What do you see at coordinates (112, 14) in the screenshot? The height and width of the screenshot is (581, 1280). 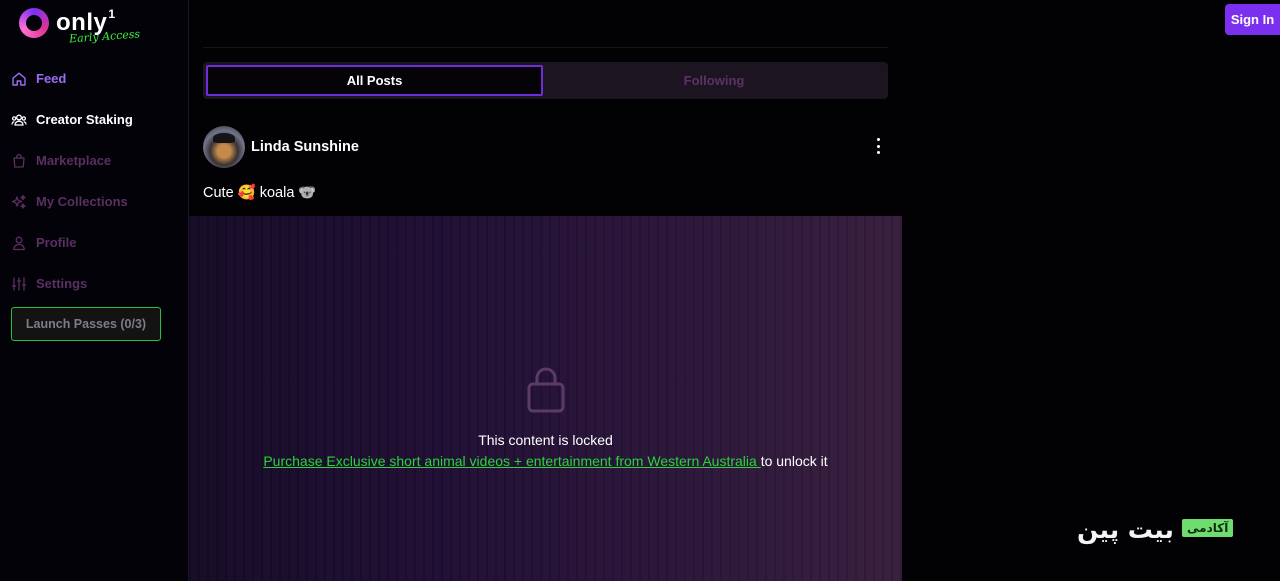 I see `logo-superscript: 1` at bounding box center [112, 14].